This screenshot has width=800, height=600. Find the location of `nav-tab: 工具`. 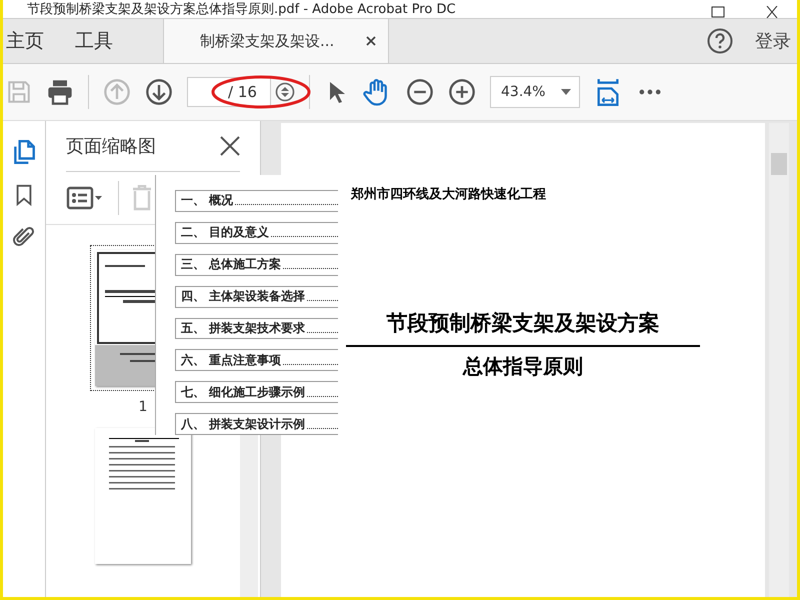

nav-tab: 工具 is located at coordinates (94, 41).